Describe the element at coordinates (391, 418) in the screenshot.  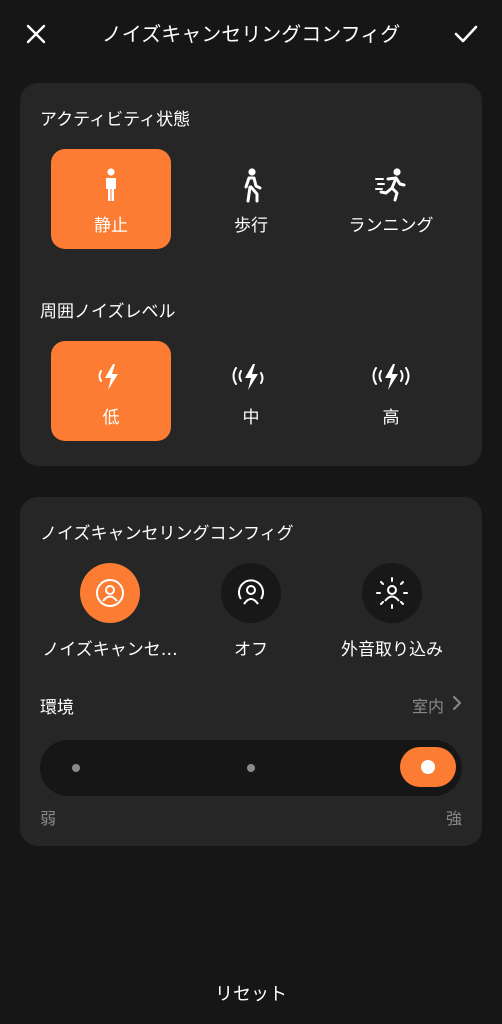
I see `noise-option-label: 高` at that location.